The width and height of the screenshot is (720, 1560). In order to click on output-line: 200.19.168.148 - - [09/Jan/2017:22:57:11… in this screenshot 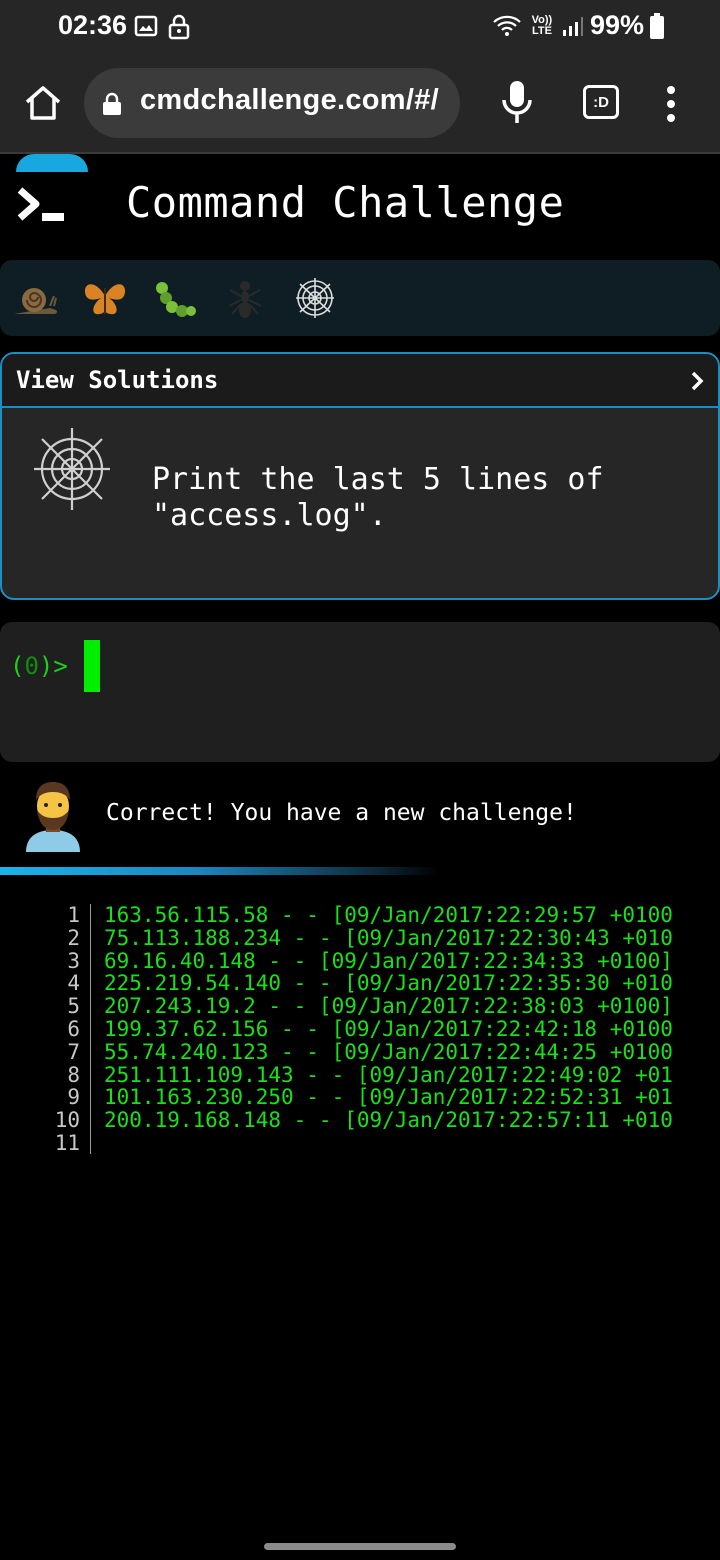, I will do `click(388, 1120)`.